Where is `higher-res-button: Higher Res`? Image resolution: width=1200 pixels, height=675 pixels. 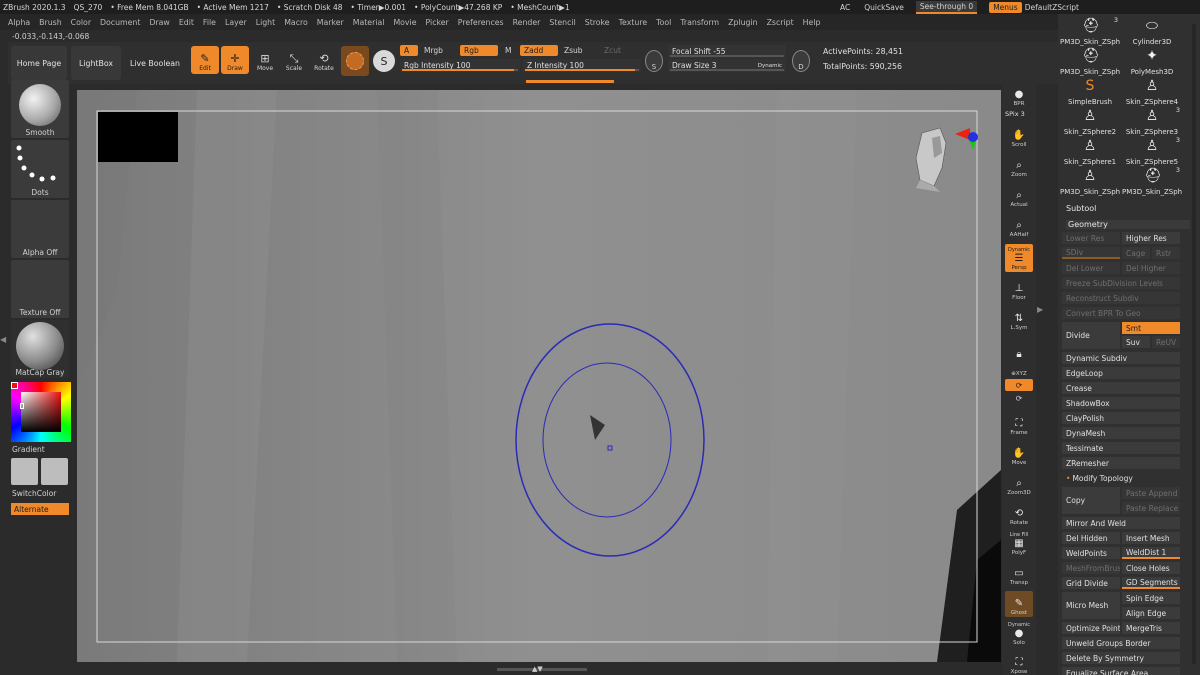 higher-res-button: Higher Res is located at coordinates (1151, 238).